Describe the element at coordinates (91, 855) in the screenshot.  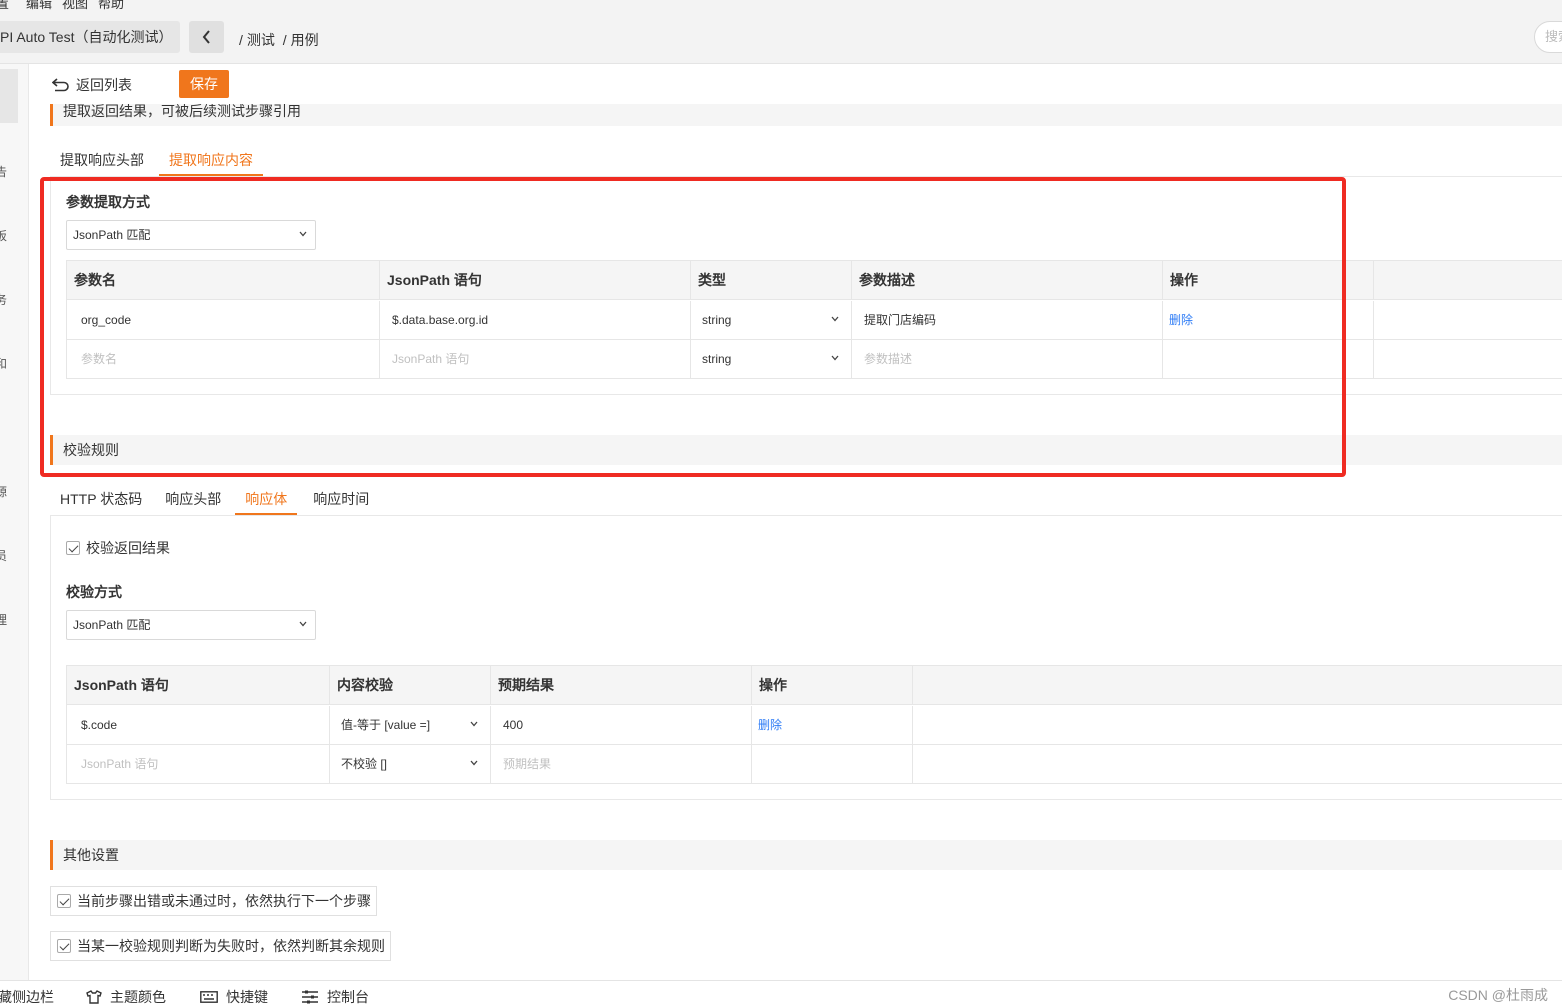
I see `other-section-title: 其他设置` at that location.